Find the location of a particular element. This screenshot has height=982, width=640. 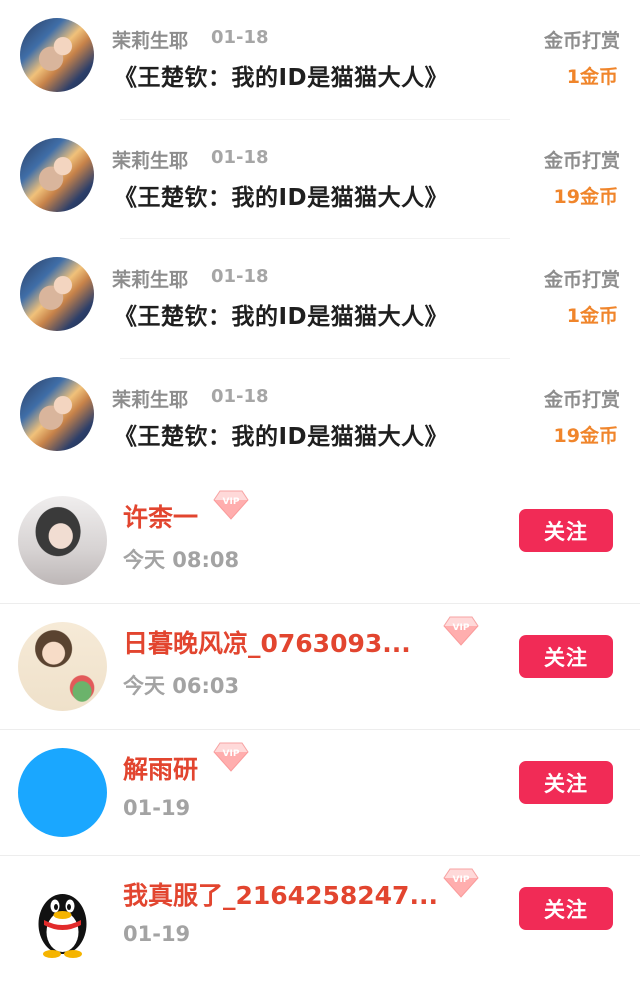

user-name: 解雨研 is located at coordinates (160, 768).